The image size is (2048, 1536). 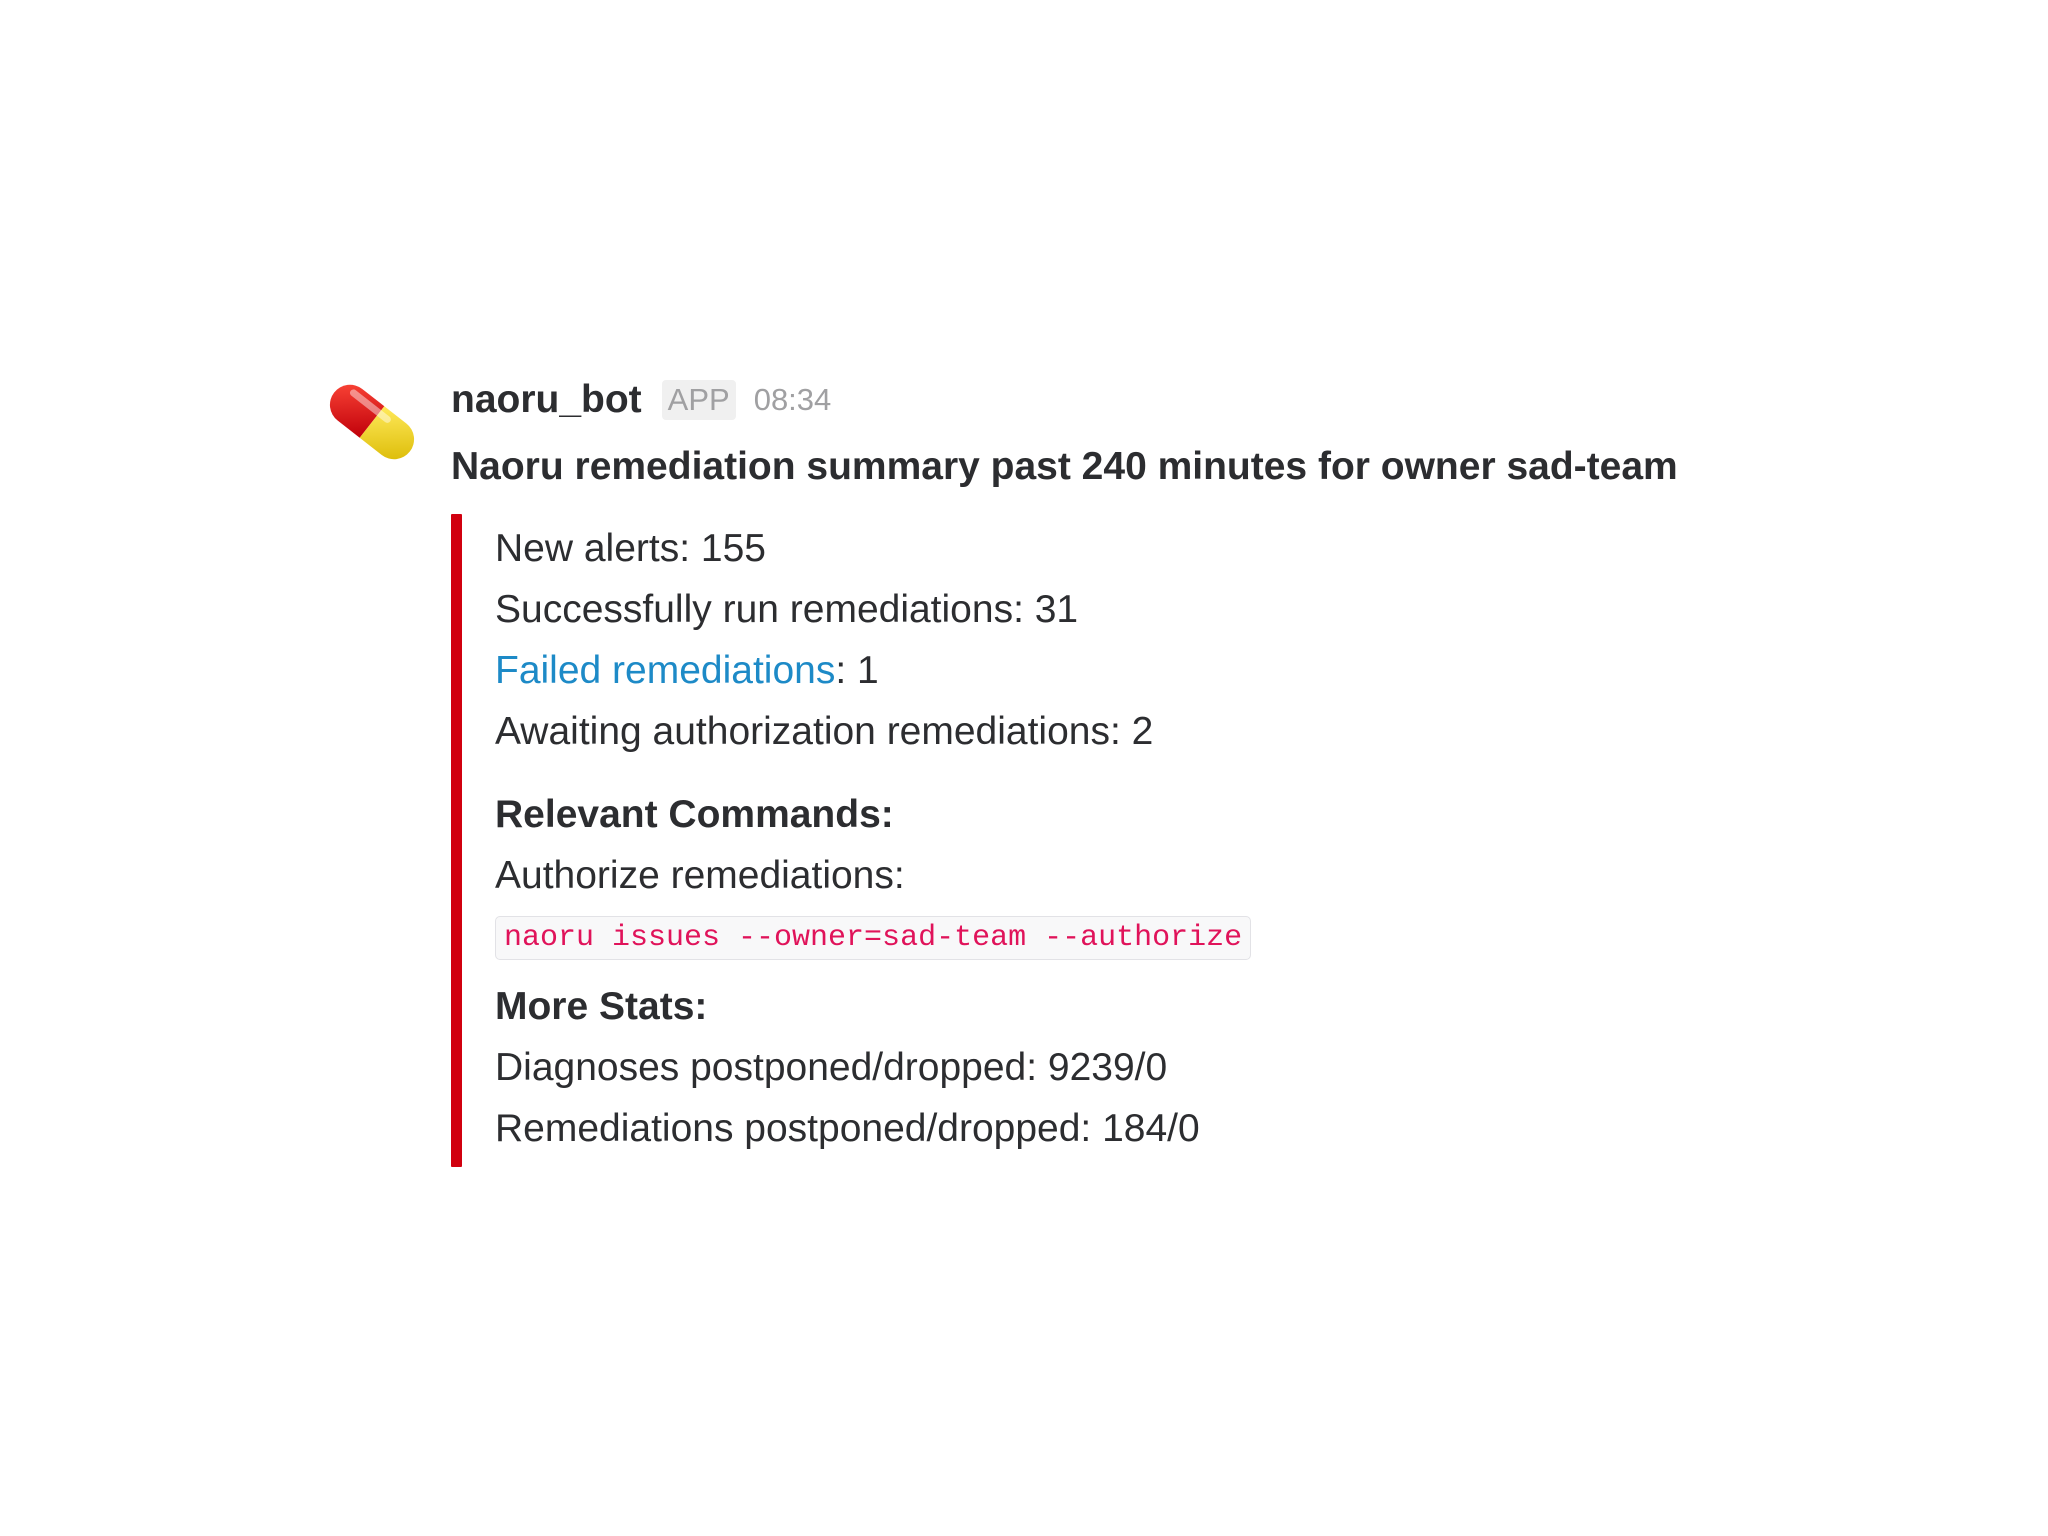 I want to click on pill-icon, so click(x=372, y=422).